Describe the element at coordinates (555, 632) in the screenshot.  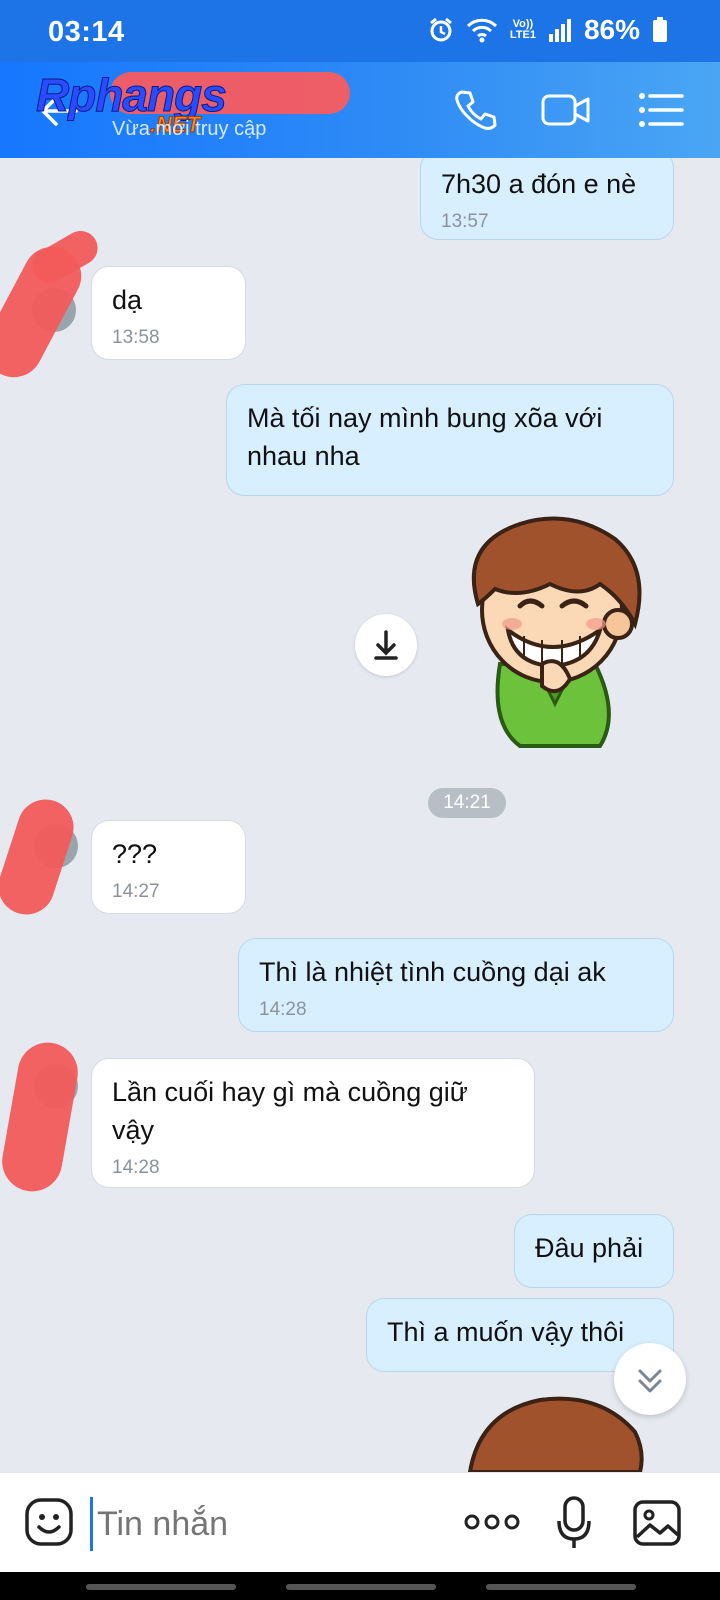
I see `sticker-laughing-boy` at that location.